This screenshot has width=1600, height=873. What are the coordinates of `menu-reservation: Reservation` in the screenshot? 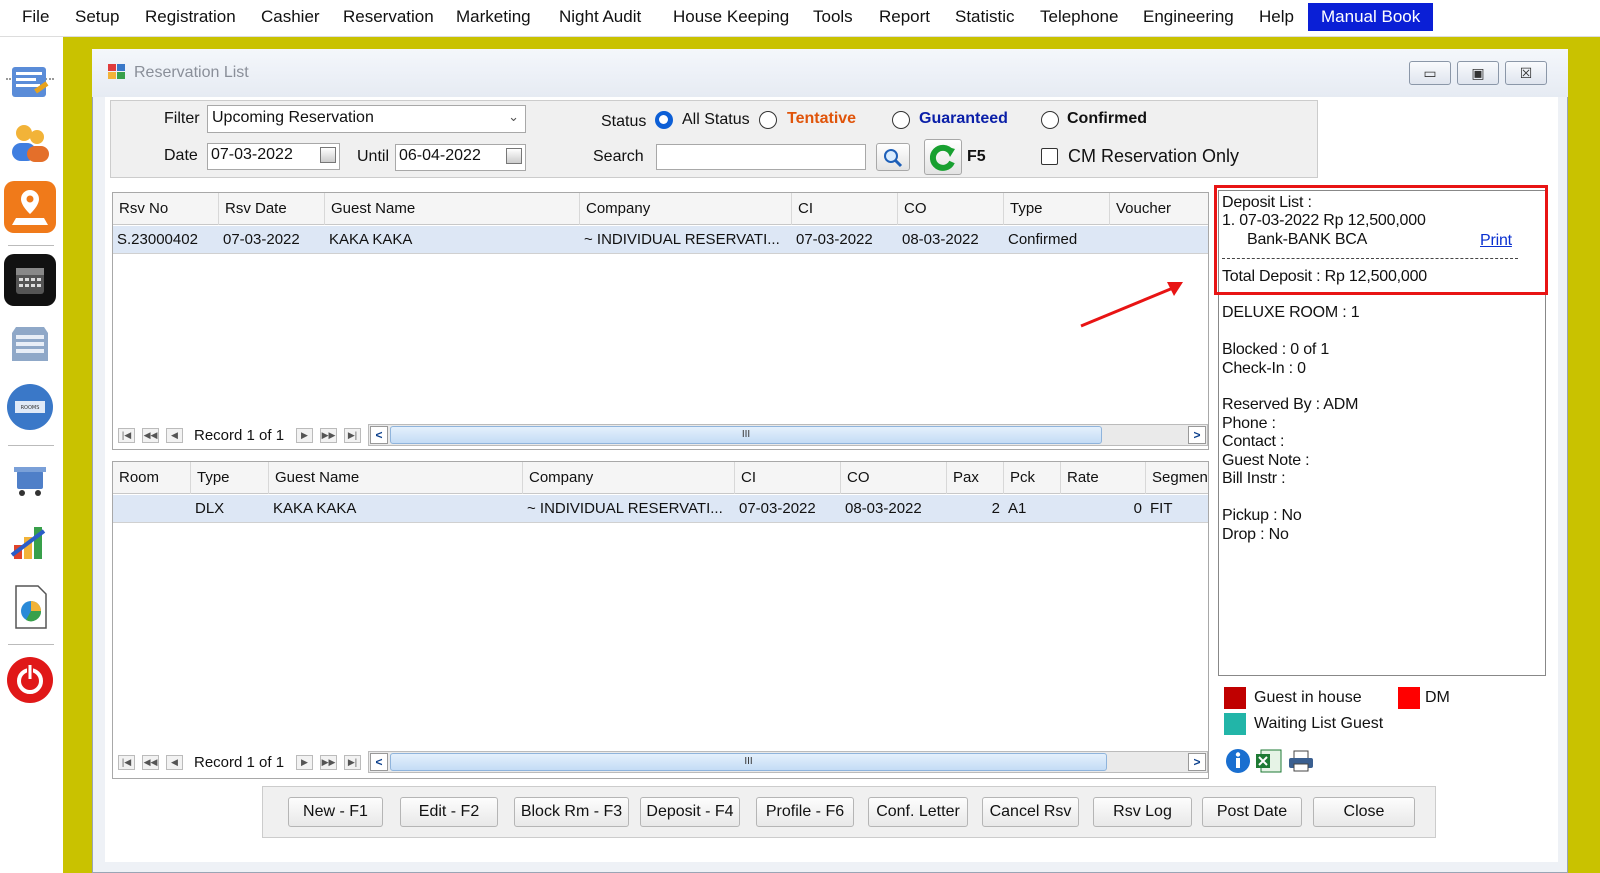 It's located at (388, 17).